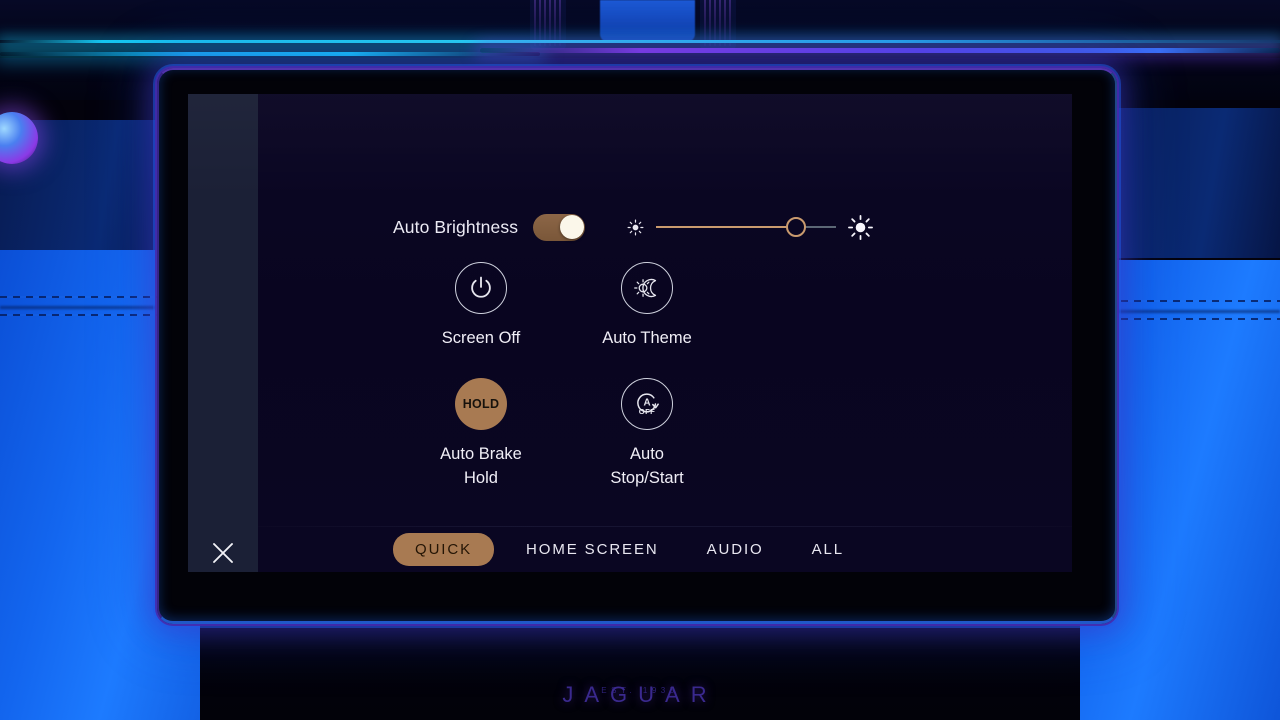 The height and width of the screenshot is (720, 1280). Describe the element at coordinates (1192, 183) in the screenshot. I see `door-card-upper-right` at that location.